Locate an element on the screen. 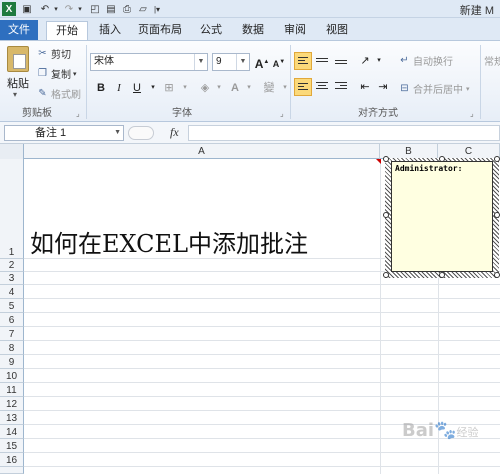 This screenshot has height=474, width=500. font-launcher-icon: ⌟ is located at coordinates (282, 113).